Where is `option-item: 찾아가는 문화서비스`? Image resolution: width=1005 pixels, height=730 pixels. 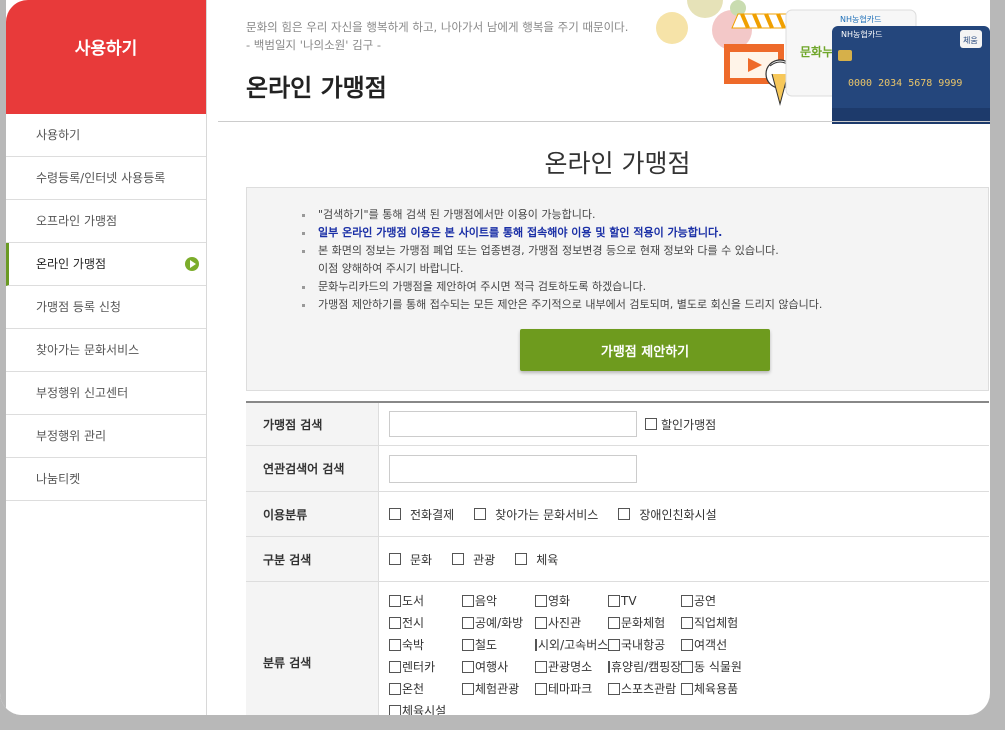
option-item: 찾아가는 문화서비스 is located at coordinates (536, 514).